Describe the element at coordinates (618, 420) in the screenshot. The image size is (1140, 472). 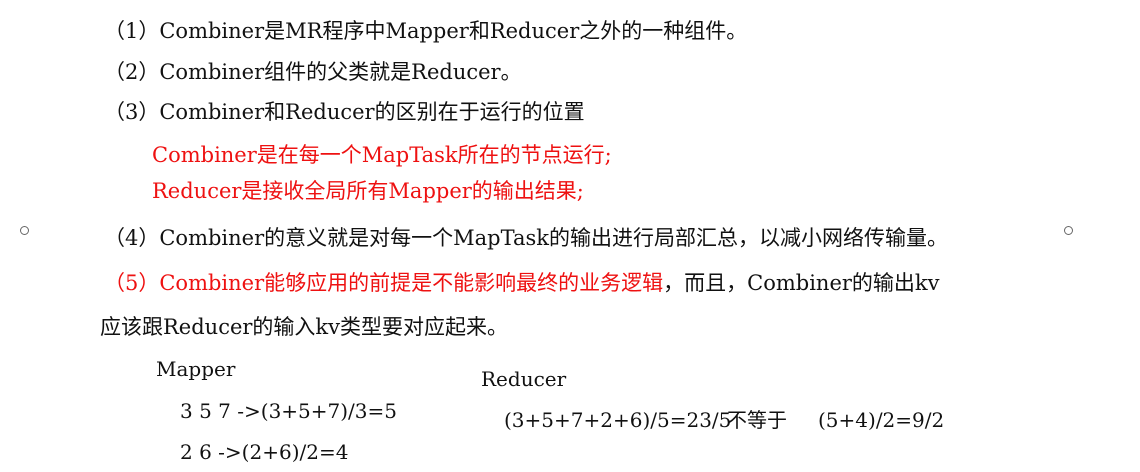
I see `reducer-calc-left: (3+5+7+2+6)/5=23/5` at that location.